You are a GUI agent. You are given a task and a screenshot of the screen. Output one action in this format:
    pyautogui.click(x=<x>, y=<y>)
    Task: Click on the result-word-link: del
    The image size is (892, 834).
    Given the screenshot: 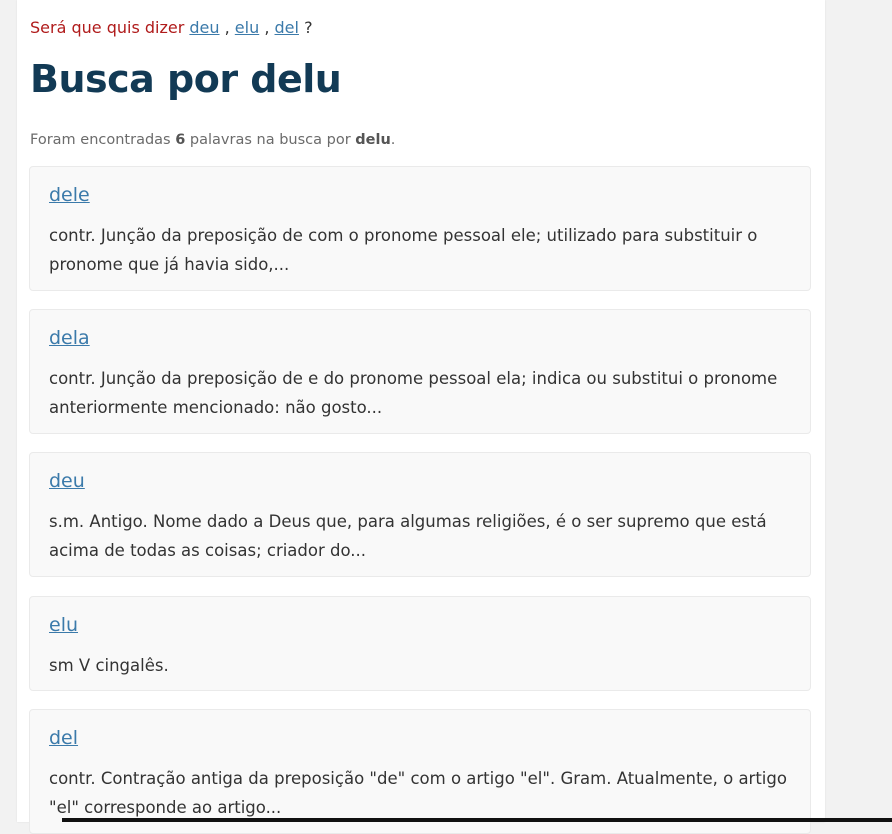 What is the action you would take?
    pyautogui.click(x=63, y=738)
    